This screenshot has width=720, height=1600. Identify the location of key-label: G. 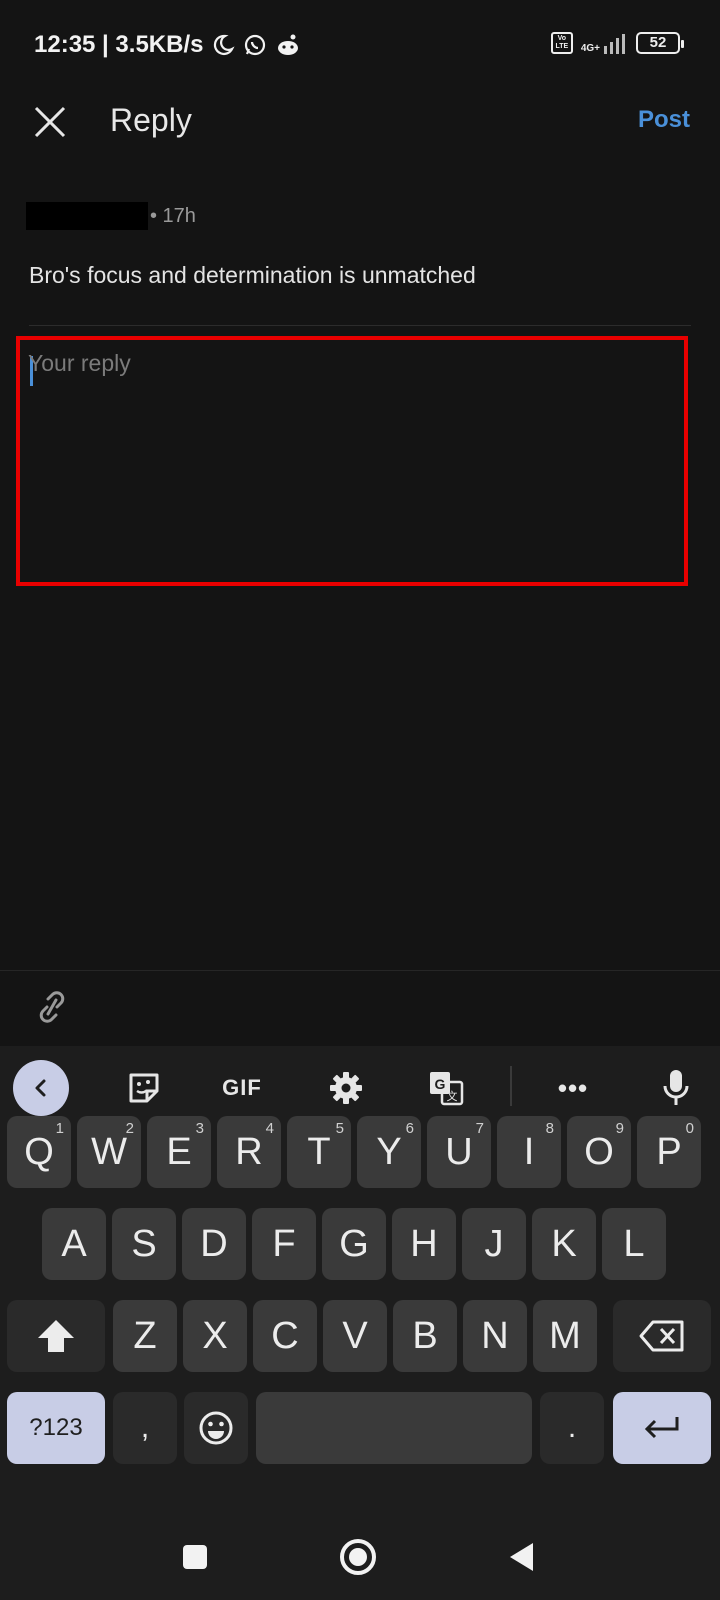
(354, 1243).